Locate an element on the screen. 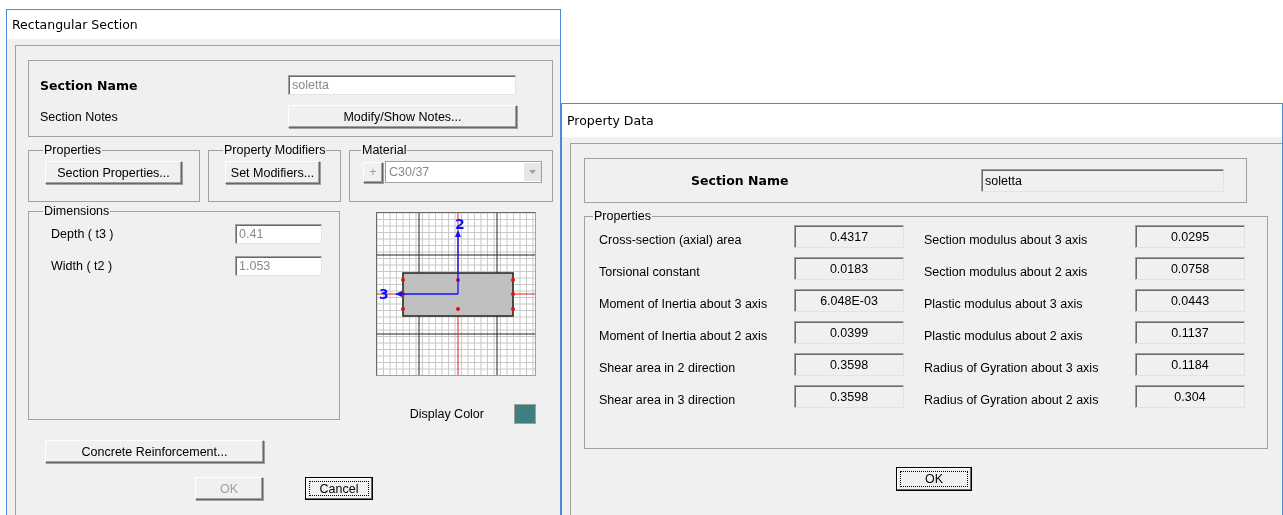 The height and width of the screenshot is (515, 1283). ok-button: OK is located at coordinates (934, 479).